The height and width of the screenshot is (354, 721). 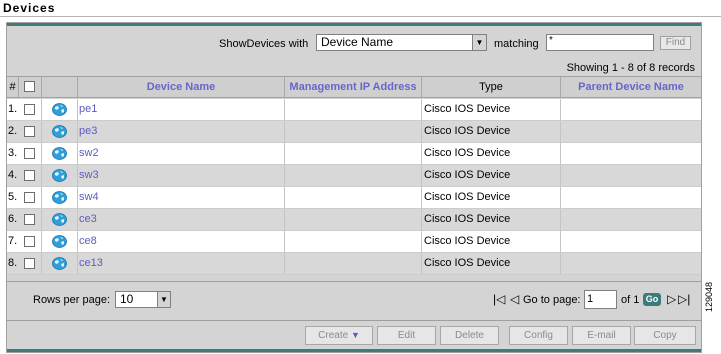 I want to click on record-count: Showing 1 - 8 of 8 records, so click(x=630, y=68).